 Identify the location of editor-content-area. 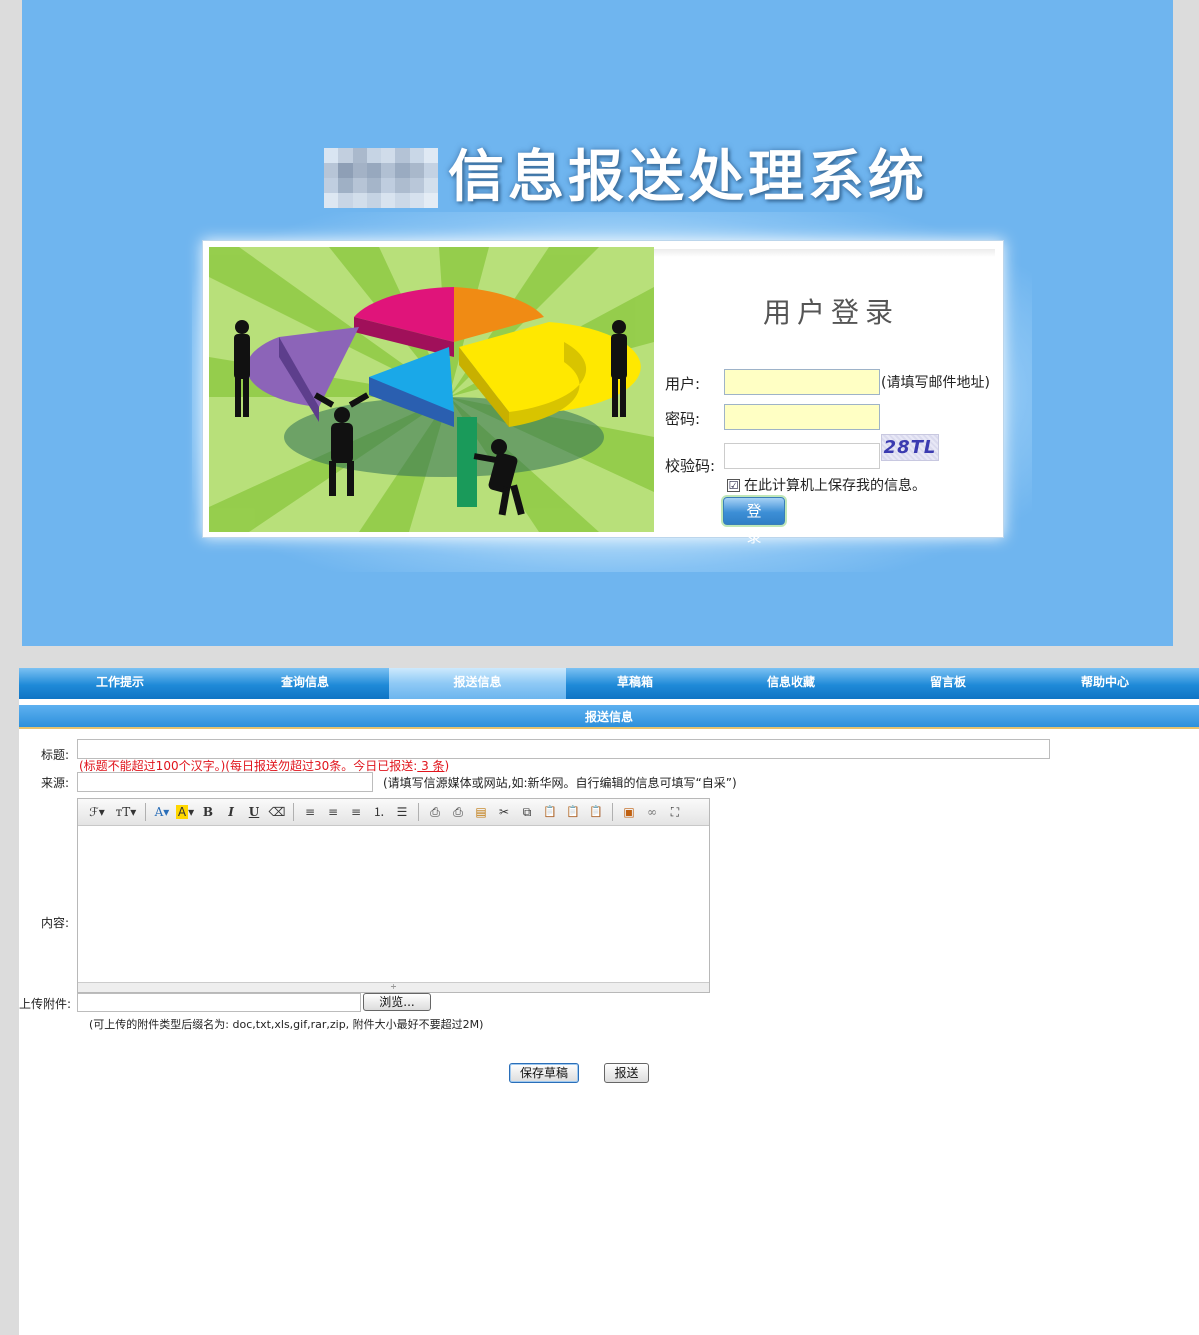
(393, 904).